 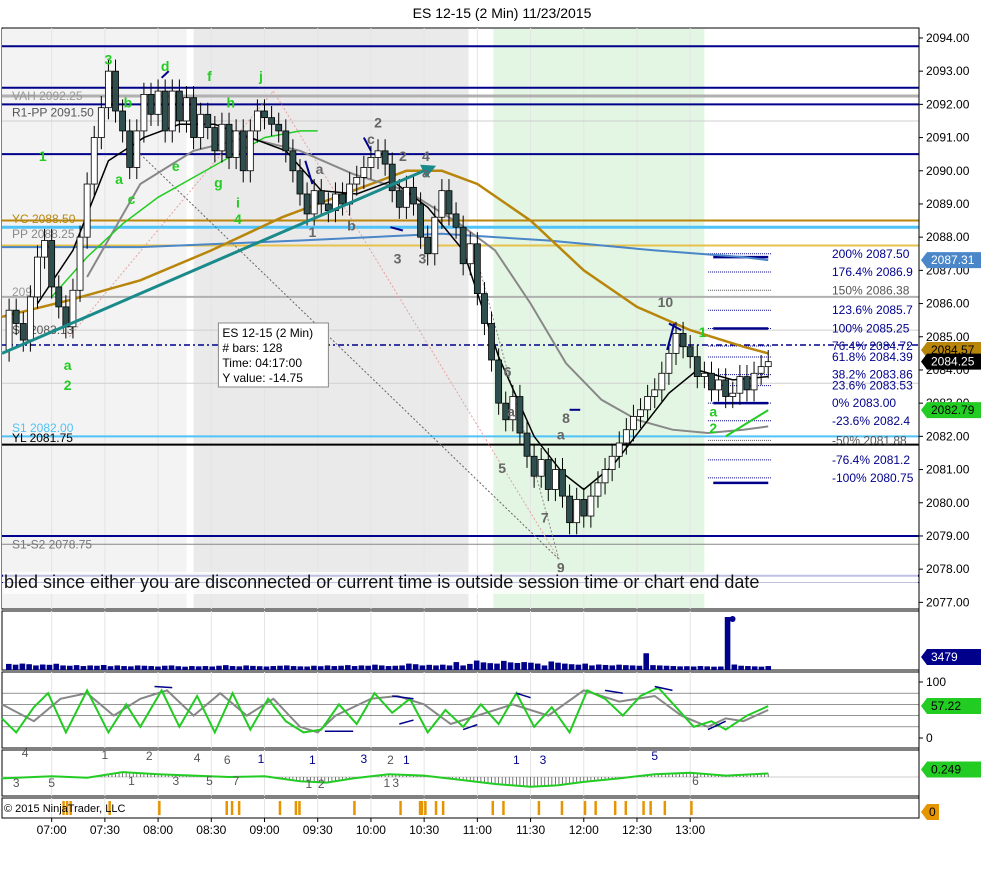 What do you see at coordinates (158, 830) in the screenshot?
I see `x-tick-label: 08:00` at bounding box center [158, 830].